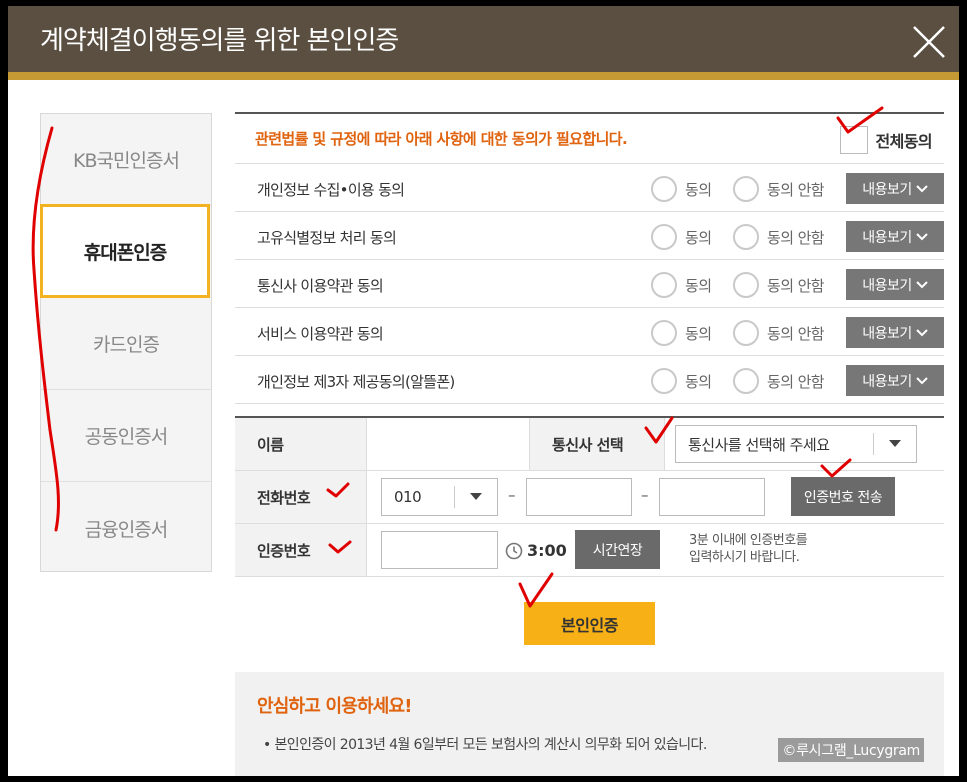  I want to click on timer: 3:00, so click(536, 550).